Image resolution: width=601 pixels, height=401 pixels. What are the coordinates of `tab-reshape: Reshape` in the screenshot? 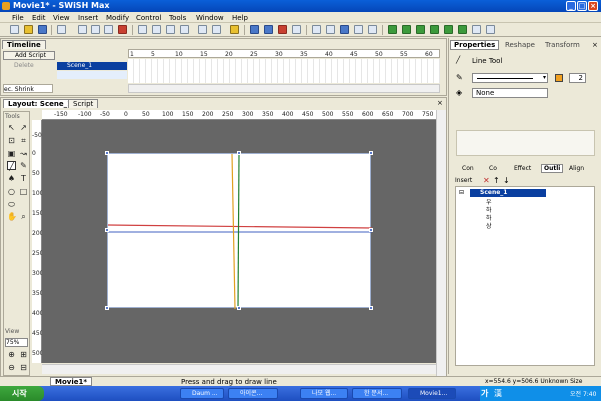 It's located at (520, 45).